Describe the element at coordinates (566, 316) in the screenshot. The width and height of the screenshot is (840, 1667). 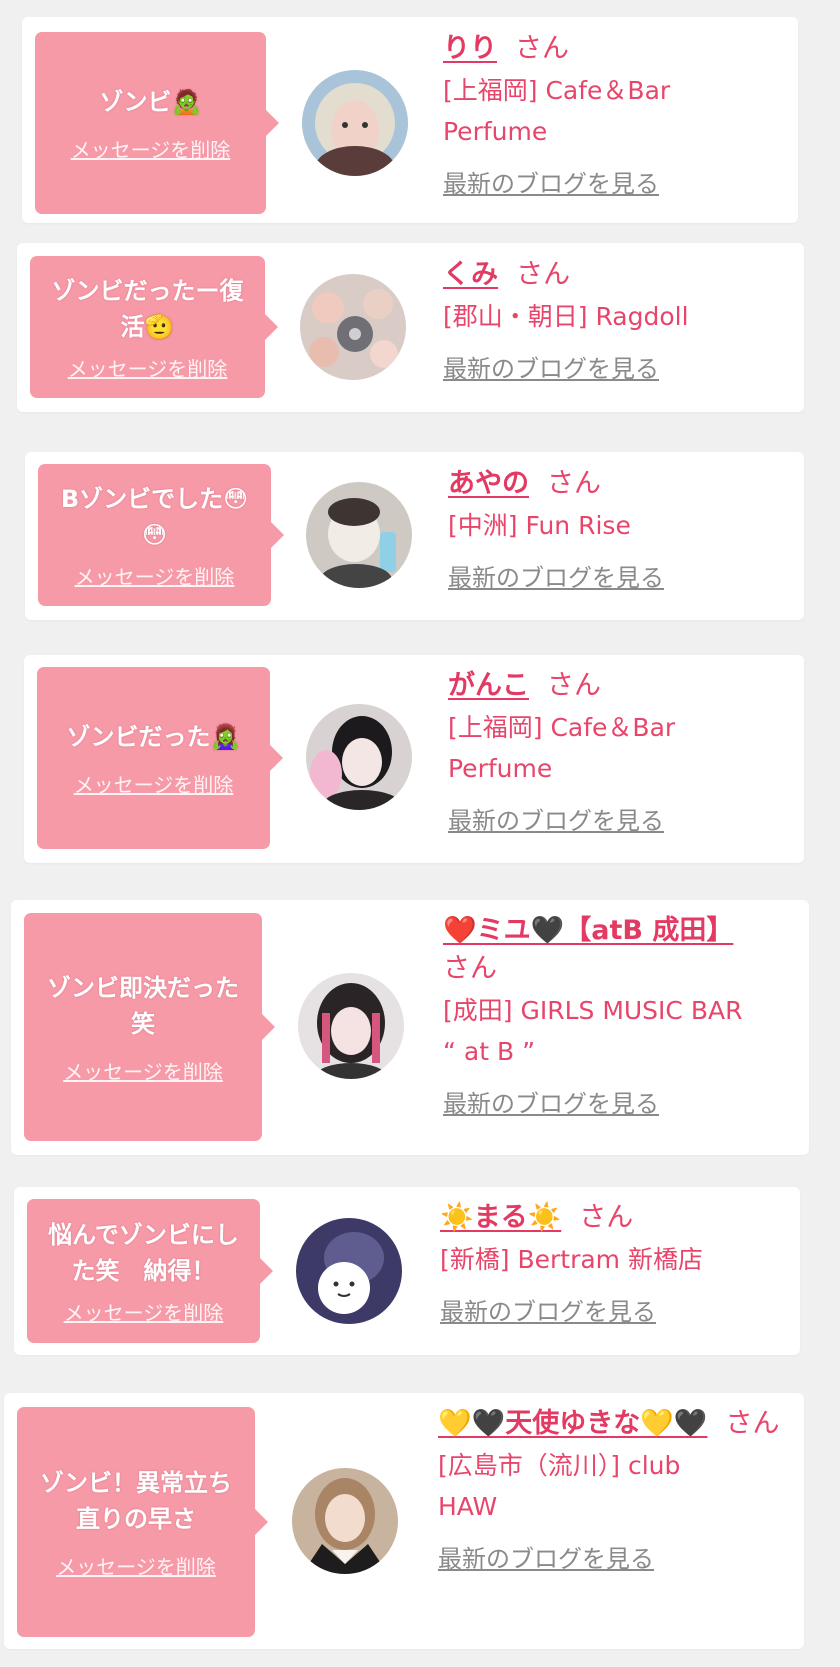
I see `shop-name: [郡山・朝日] Ragdoll` at that location.